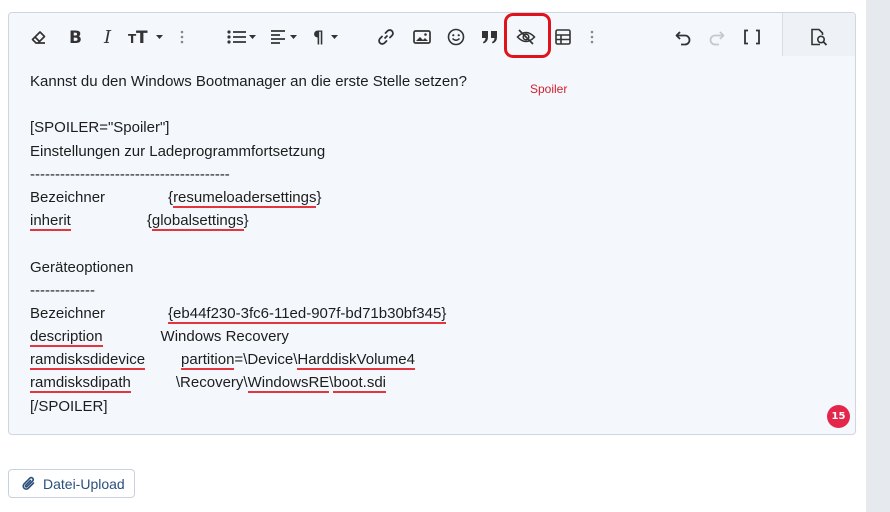  What do you see at coordinates (359, 384) in the screenshot?
I see `misspelled-word: boot.sdi` at bounding box center [359, 384].